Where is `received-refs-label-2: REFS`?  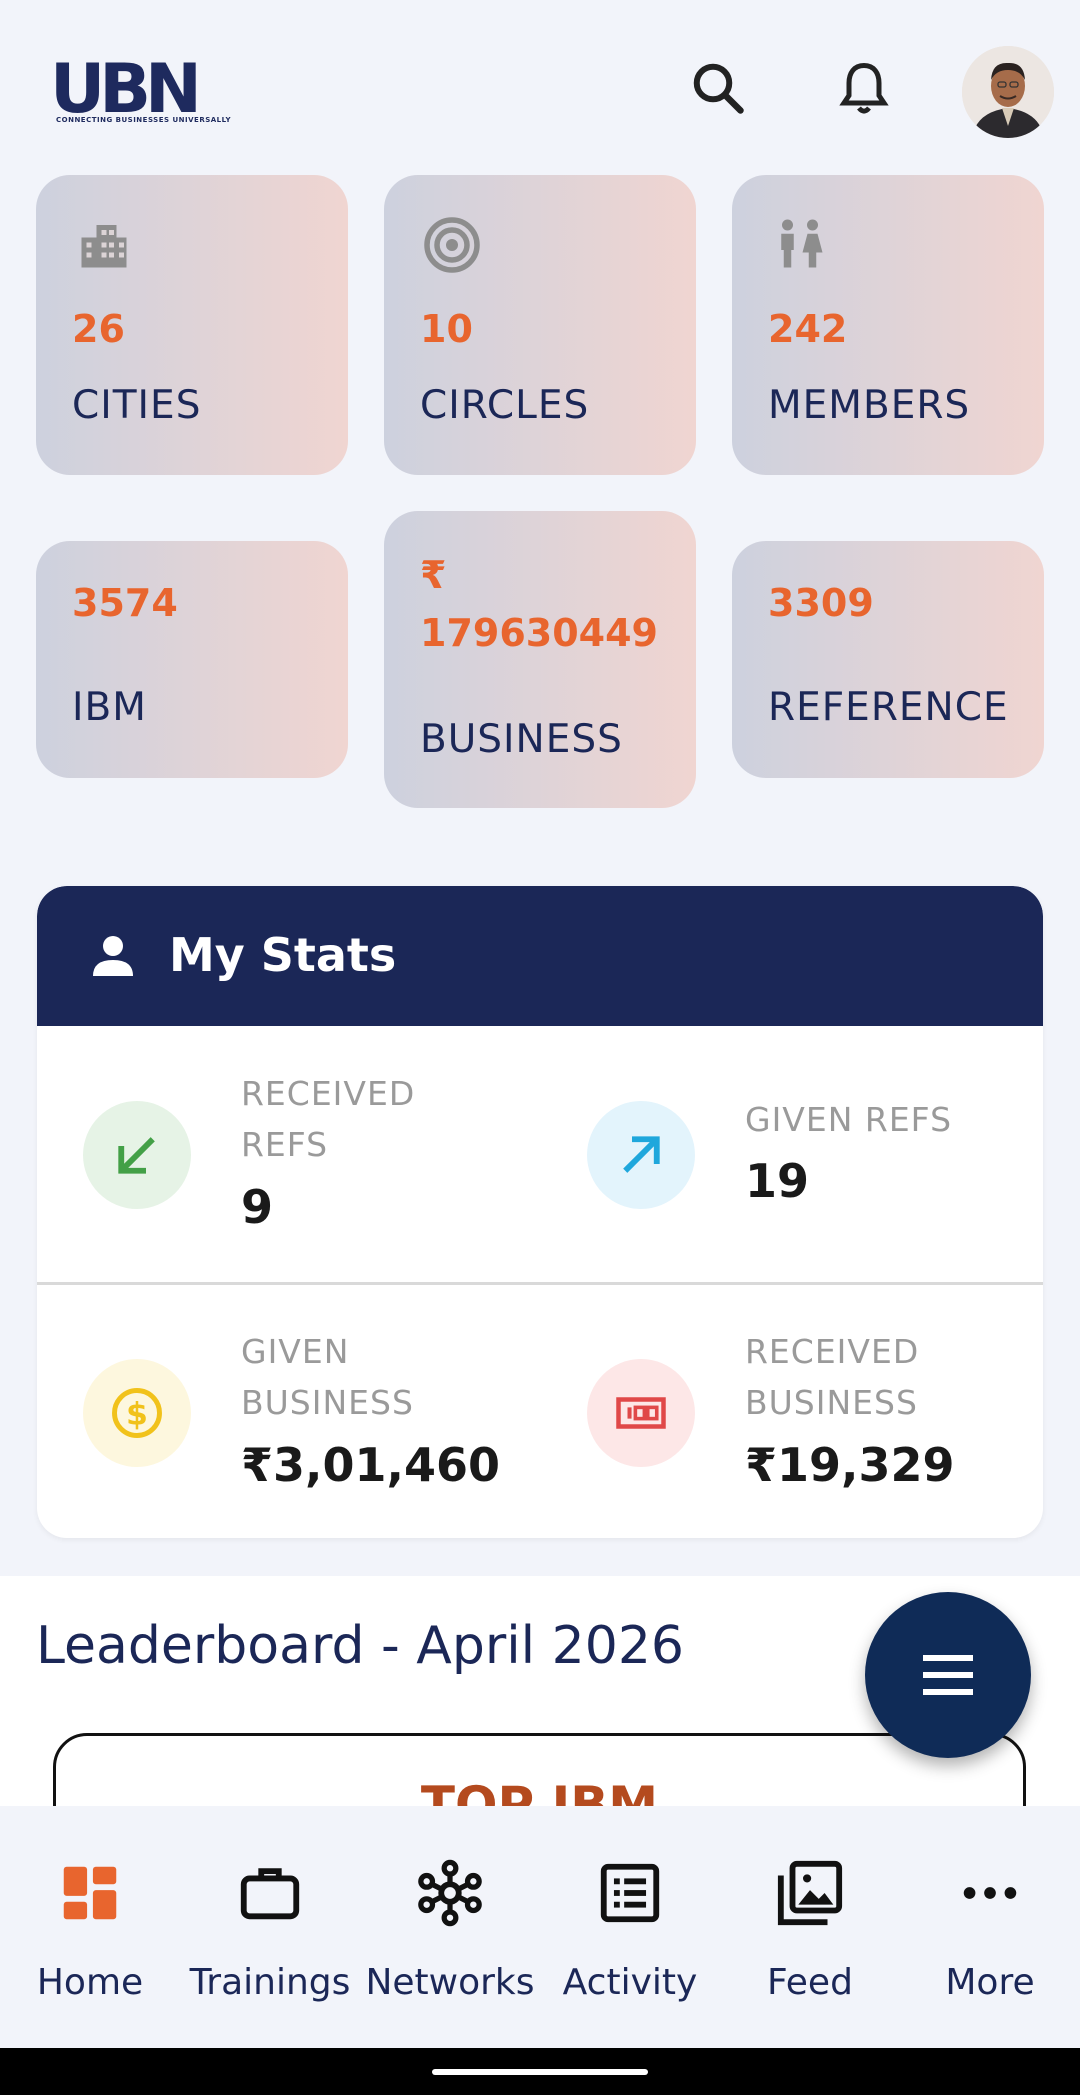
received-refs-label-2: REFS is located at coordinates (285, 1144).